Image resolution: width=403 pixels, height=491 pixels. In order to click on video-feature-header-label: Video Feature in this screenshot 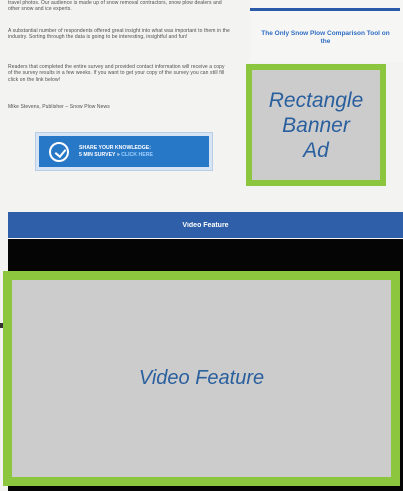, I will do `click(205, 225)`.